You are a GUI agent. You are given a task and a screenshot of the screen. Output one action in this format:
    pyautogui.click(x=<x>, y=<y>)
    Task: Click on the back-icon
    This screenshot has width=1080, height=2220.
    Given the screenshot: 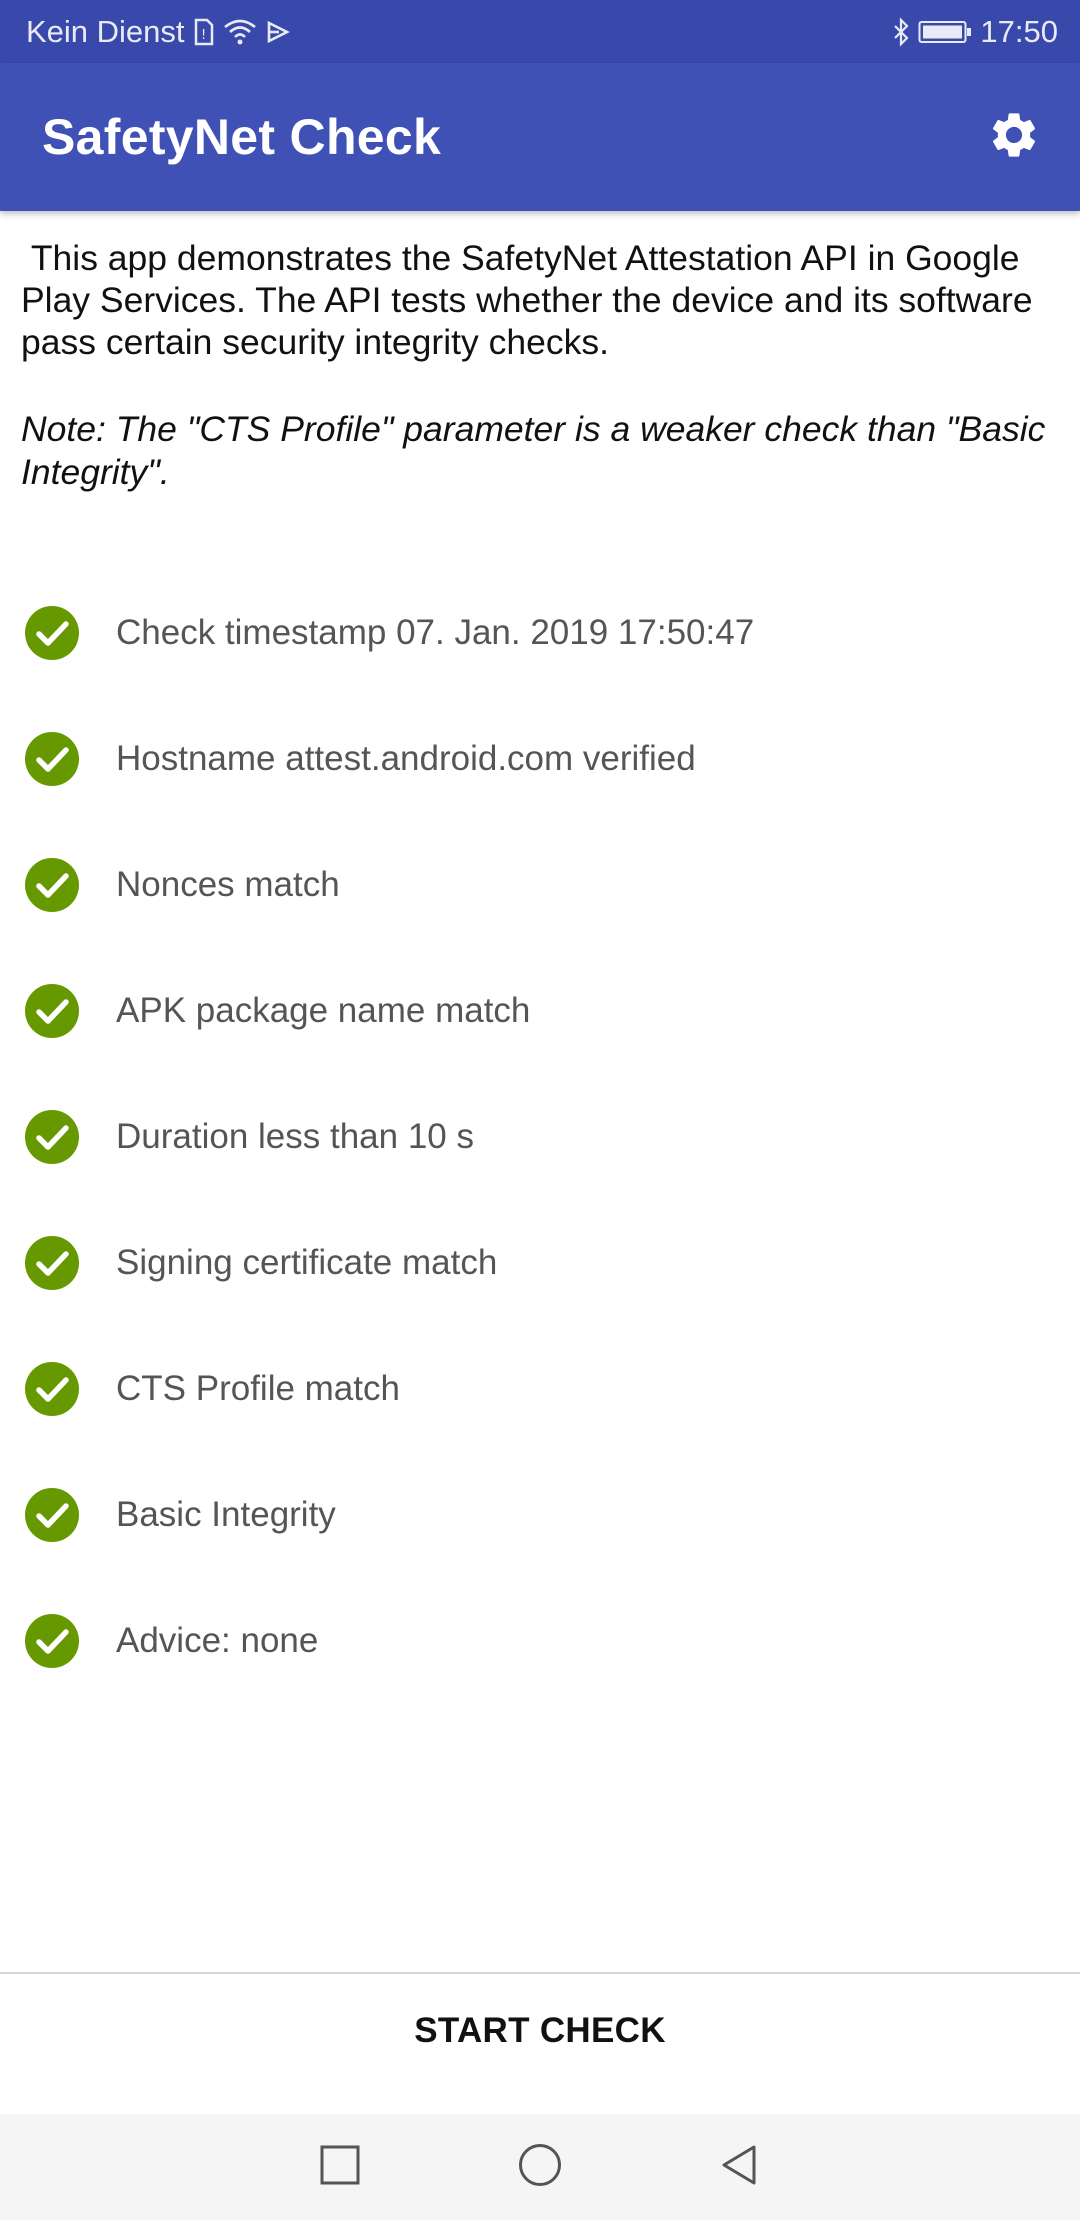 What is the action you would take?
    pyautogui.click(x=740, y=2167)
    